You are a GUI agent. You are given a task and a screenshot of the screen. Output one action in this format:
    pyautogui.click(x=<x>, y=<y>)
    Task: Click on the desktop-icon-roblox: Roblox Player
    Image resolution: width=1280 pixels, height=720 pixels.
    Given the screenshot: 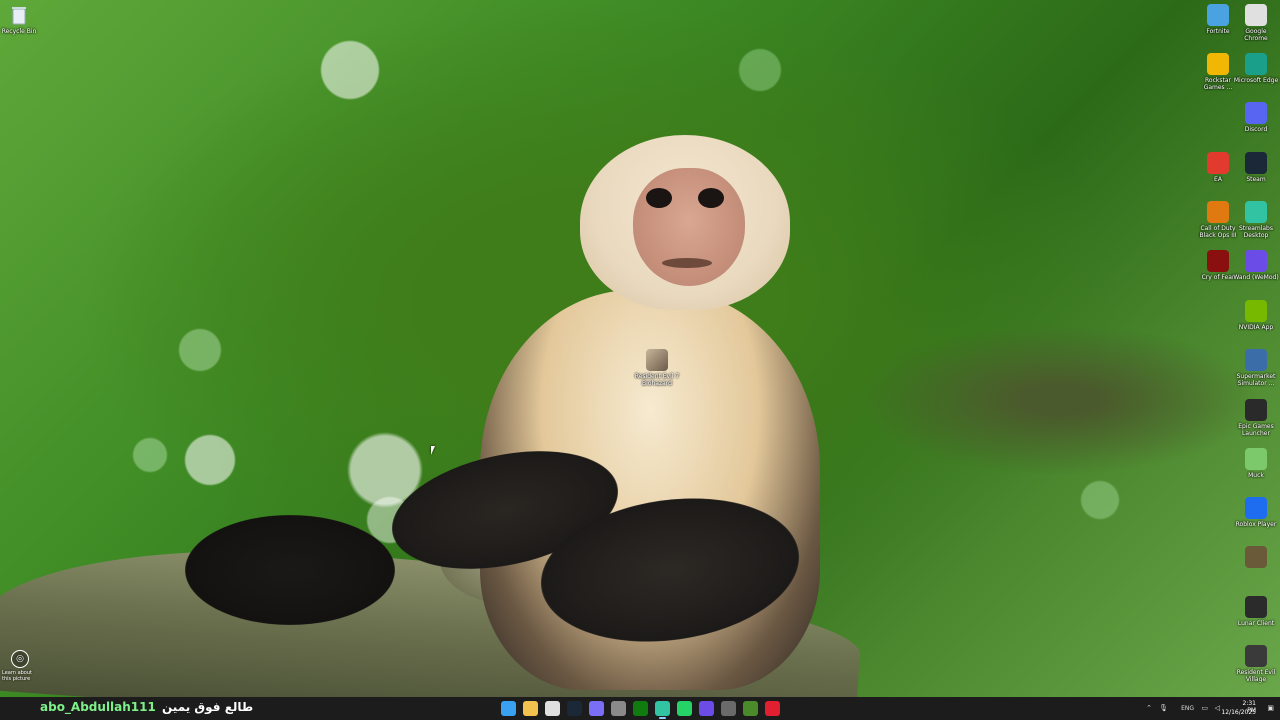 What is the action you would take?
    pyautogui.click(x=1256, y=512)
    